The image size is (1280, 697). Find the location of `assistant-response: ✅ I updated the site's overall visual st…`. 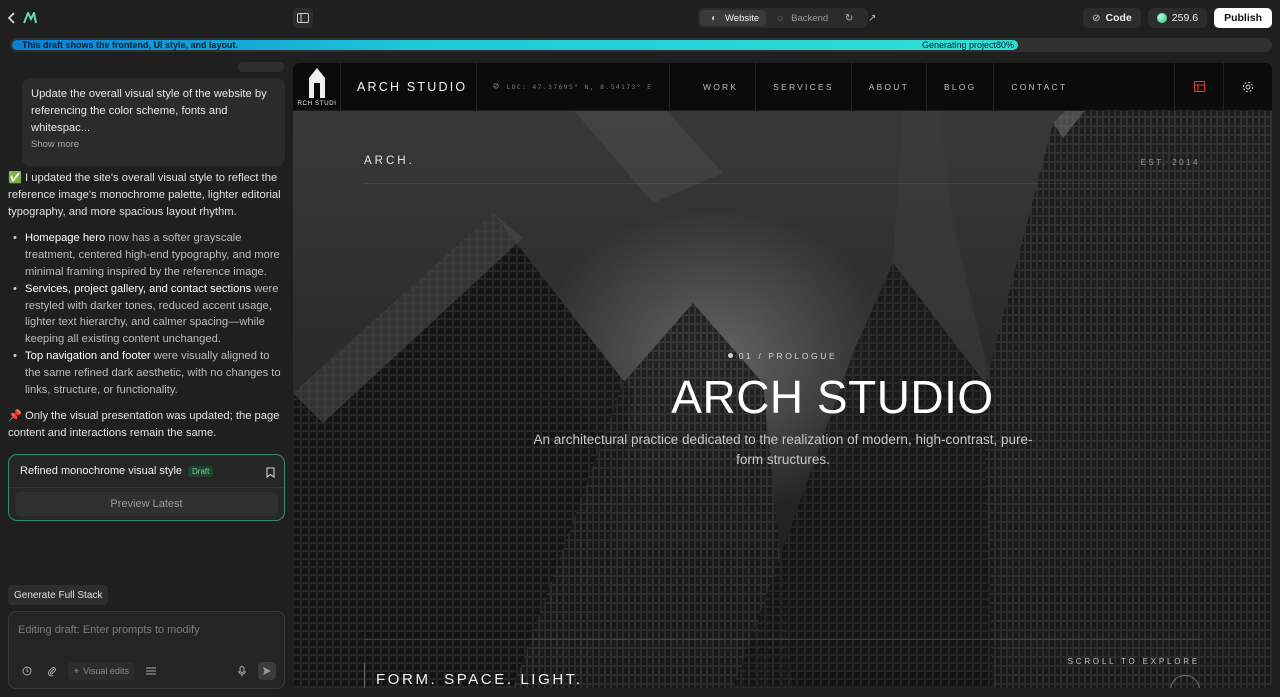

assistant-response: ✅ I updated the site's overall visual st… is located at coordinates (147, 311).